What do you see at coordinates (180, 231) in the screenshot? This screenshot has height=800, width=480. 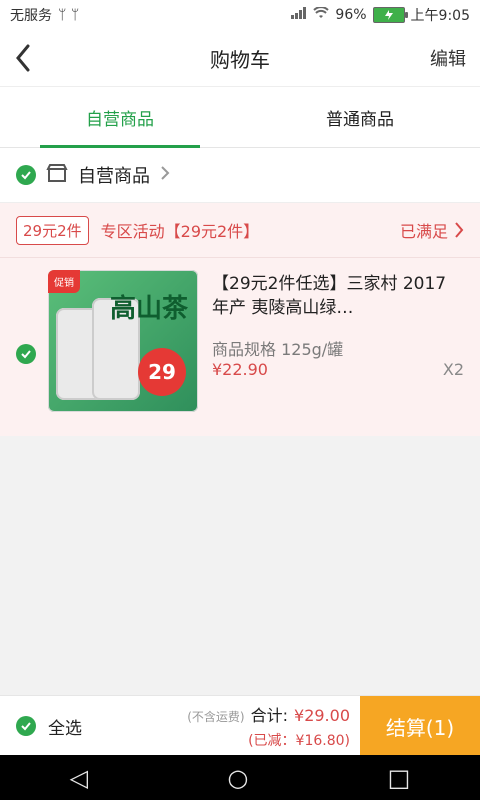 I see `promo-text: 专区活动【29元2件】` at bounding box center [180, 231].